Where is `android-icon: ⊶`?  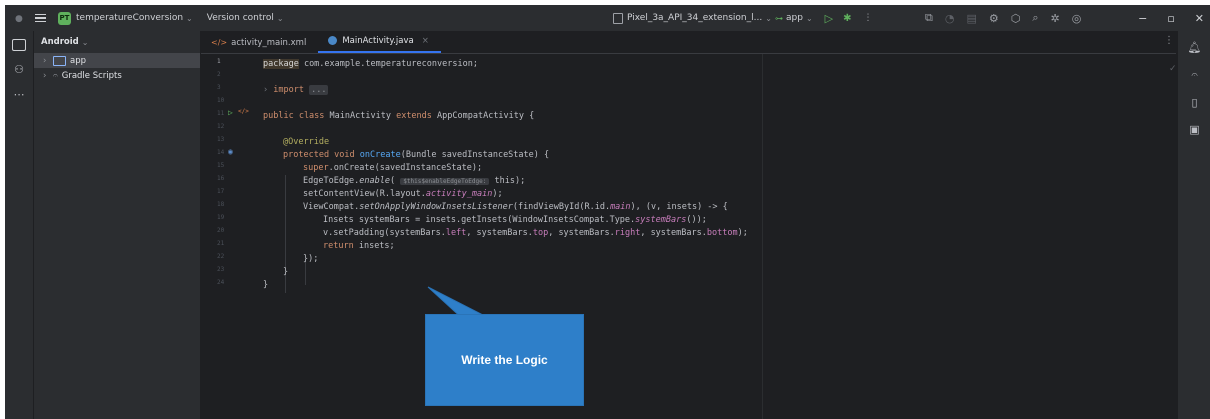 android-icon: ⊶ is located at coordinates (779, 18).